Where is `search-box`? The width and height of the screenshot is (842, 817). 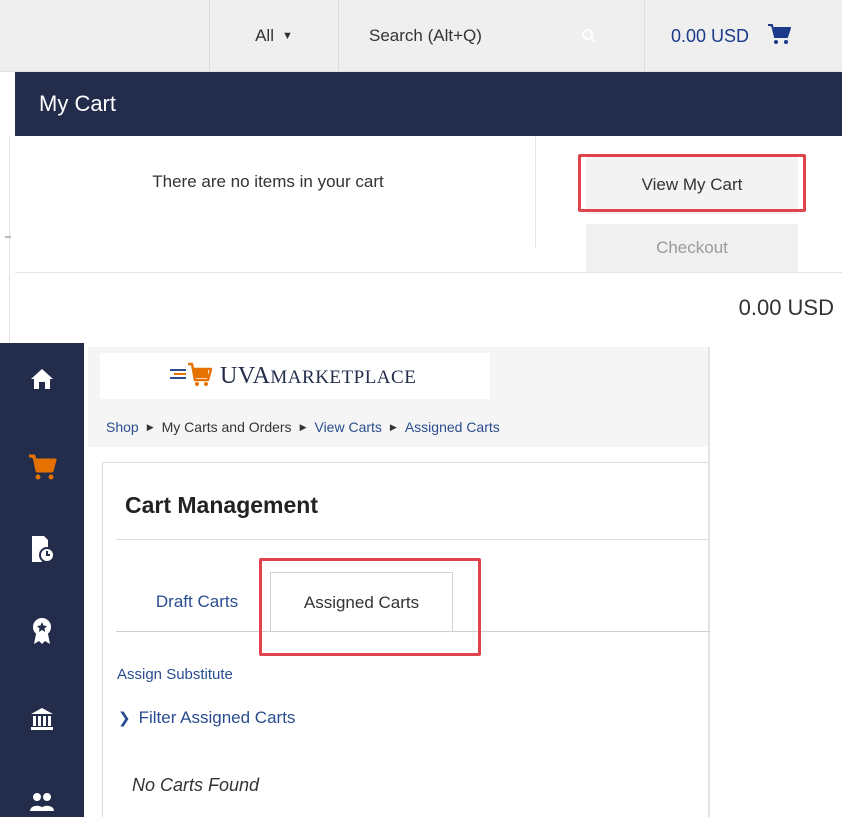 search-box is located at coordinates (491, 36).